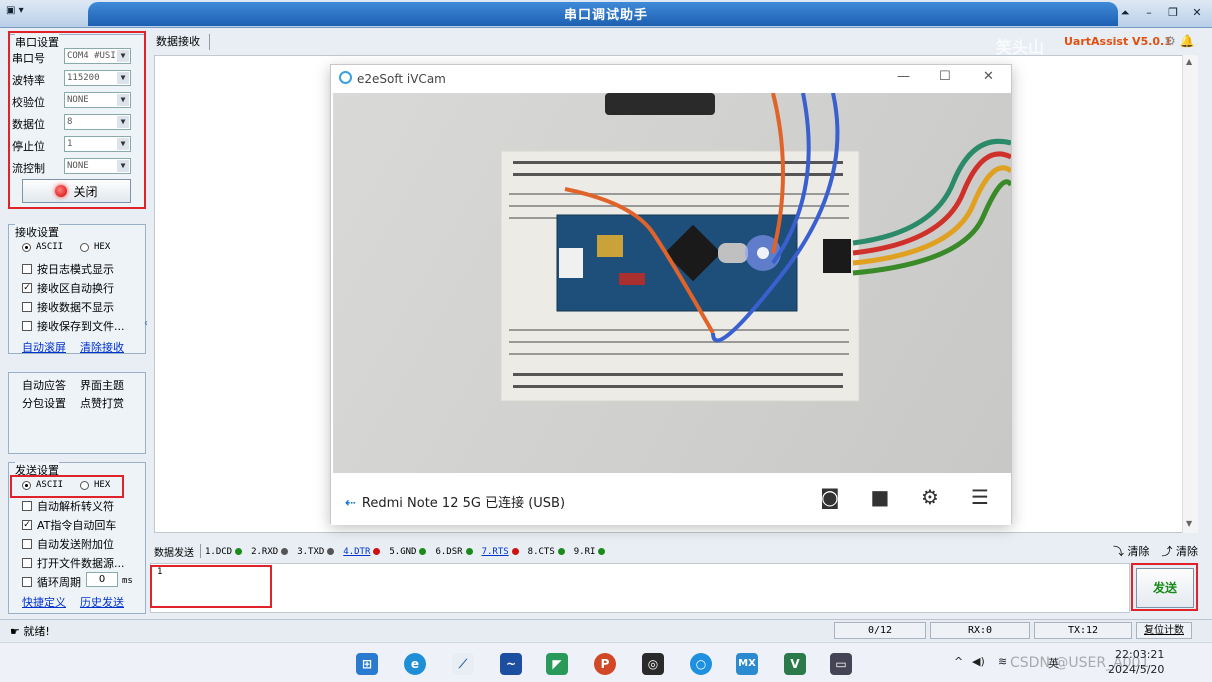 The height and width of the screenshot is (682, 1212). Describe the element at coordinates (97, 144) in the screenshot. I see `stopbits-select: 1 ▼` at that location.